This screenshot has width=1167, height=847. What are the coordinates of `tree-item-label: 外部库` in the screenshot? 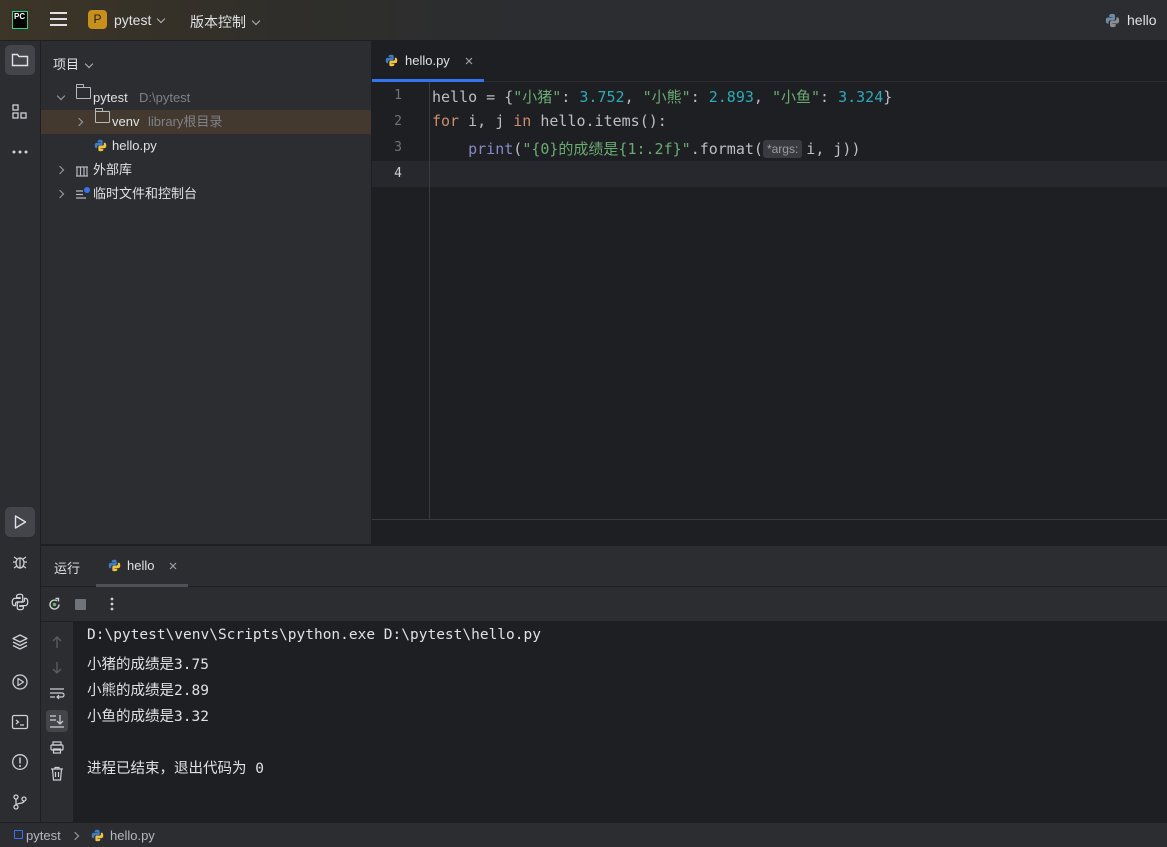 It's located at (113, 169).